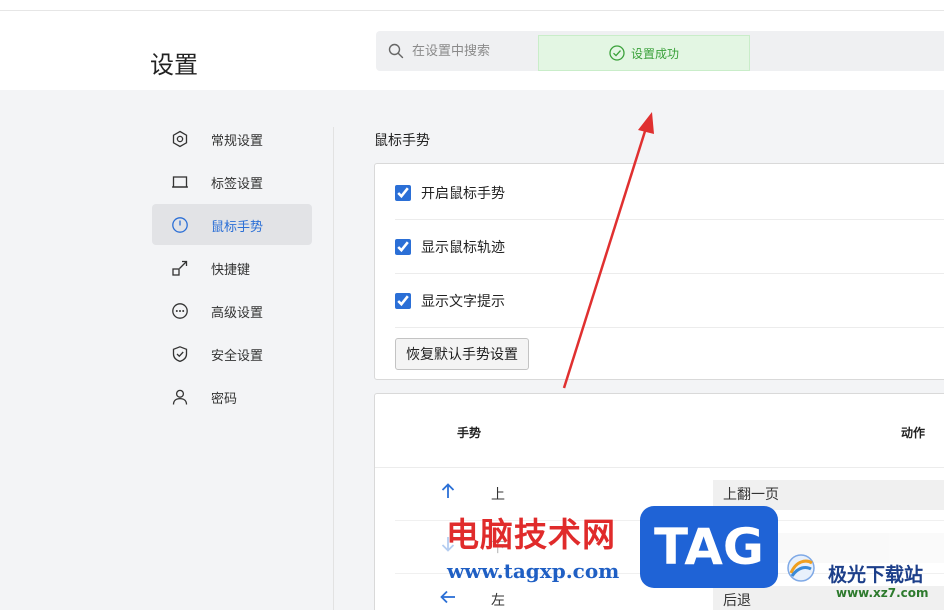 This screenshot has height=610, width=944. I want to click on sidebar-item-shortcuts: 快捷键, so click(232, 267).